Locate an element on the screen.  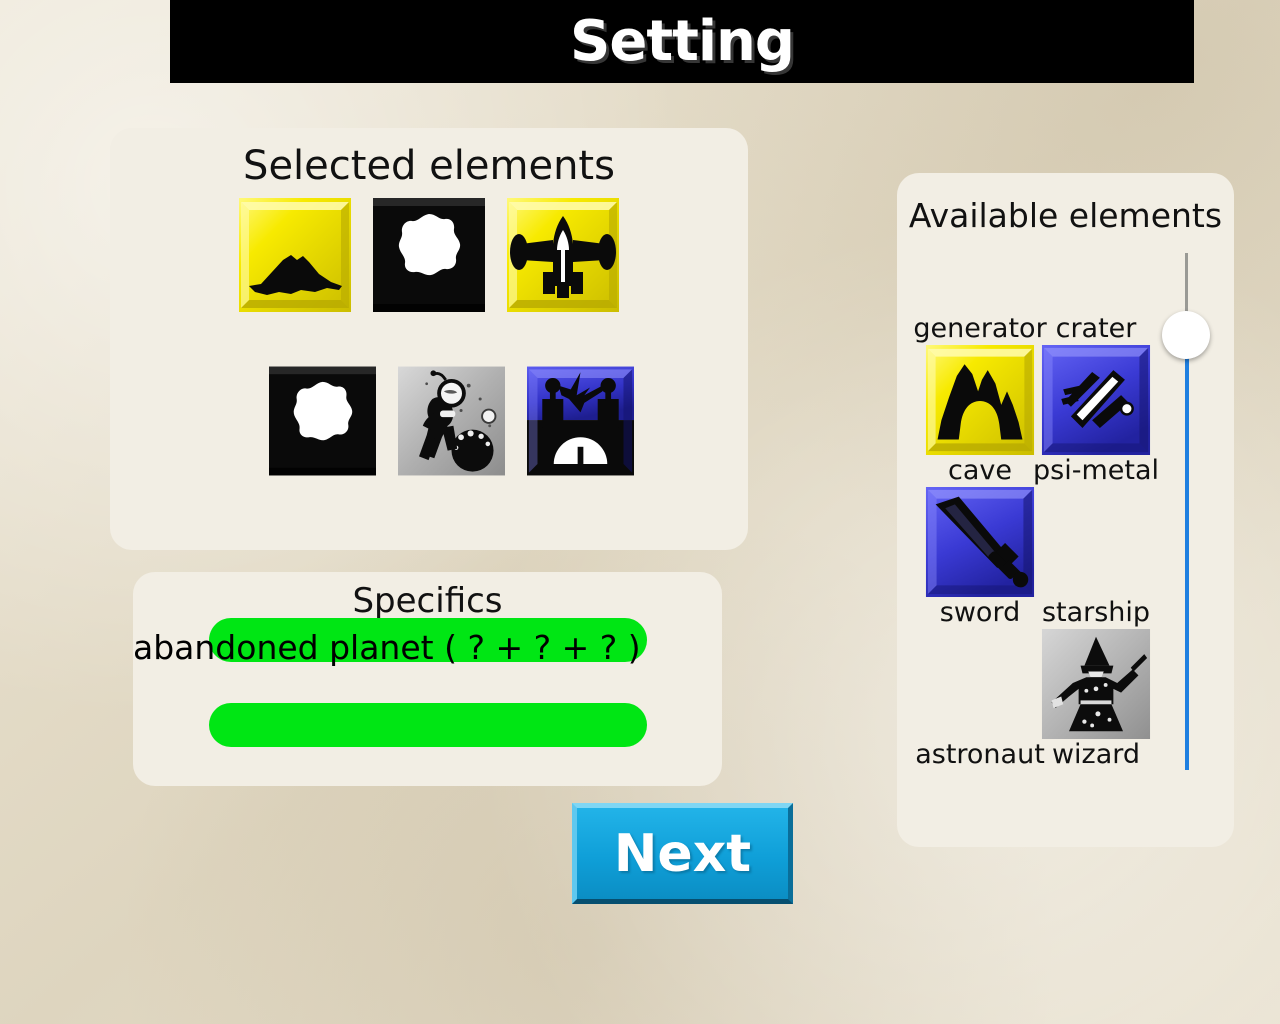
available-tile-cave is located at coordinates (980, 399).